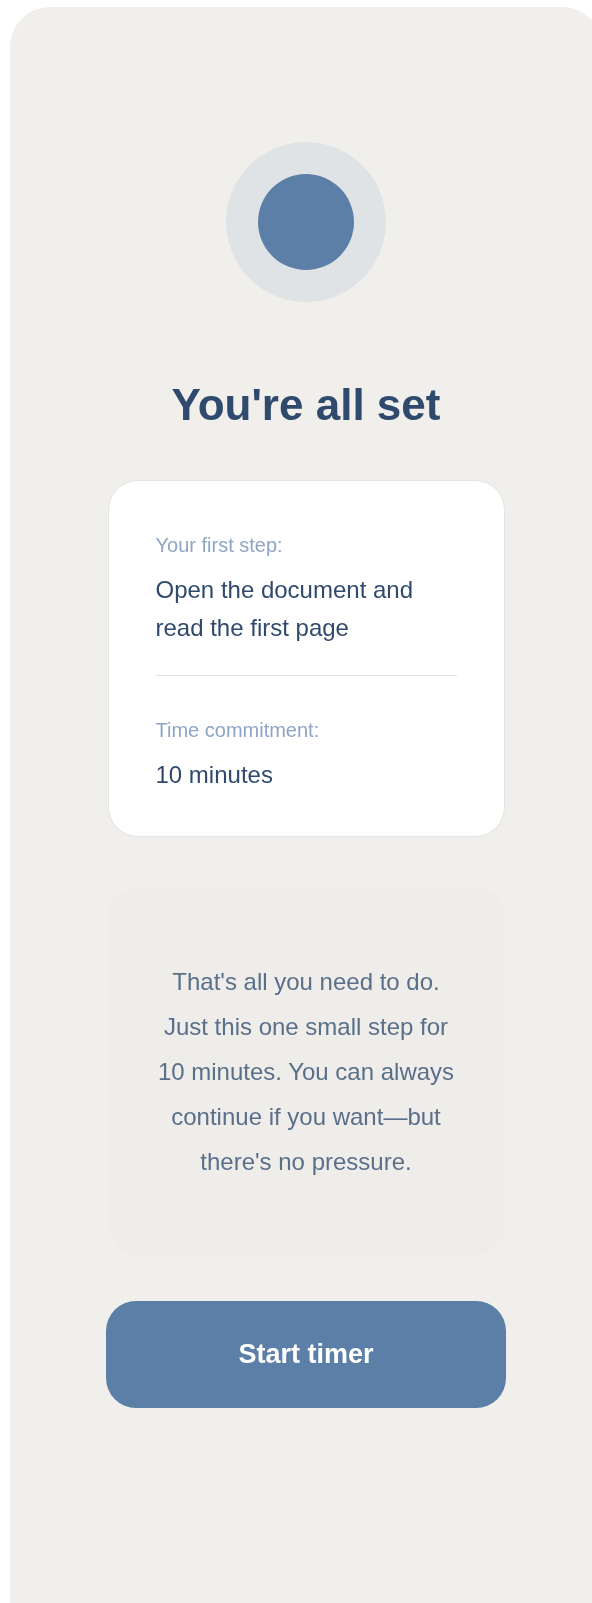  What do you see at coordinates (306, 1071) in the screenshot?
I see `message-text: That's all you need to do. Just this one small step for 10 minutes. You can always continue if you want—but there's no pressure.` at bounding box center [306, 1071].